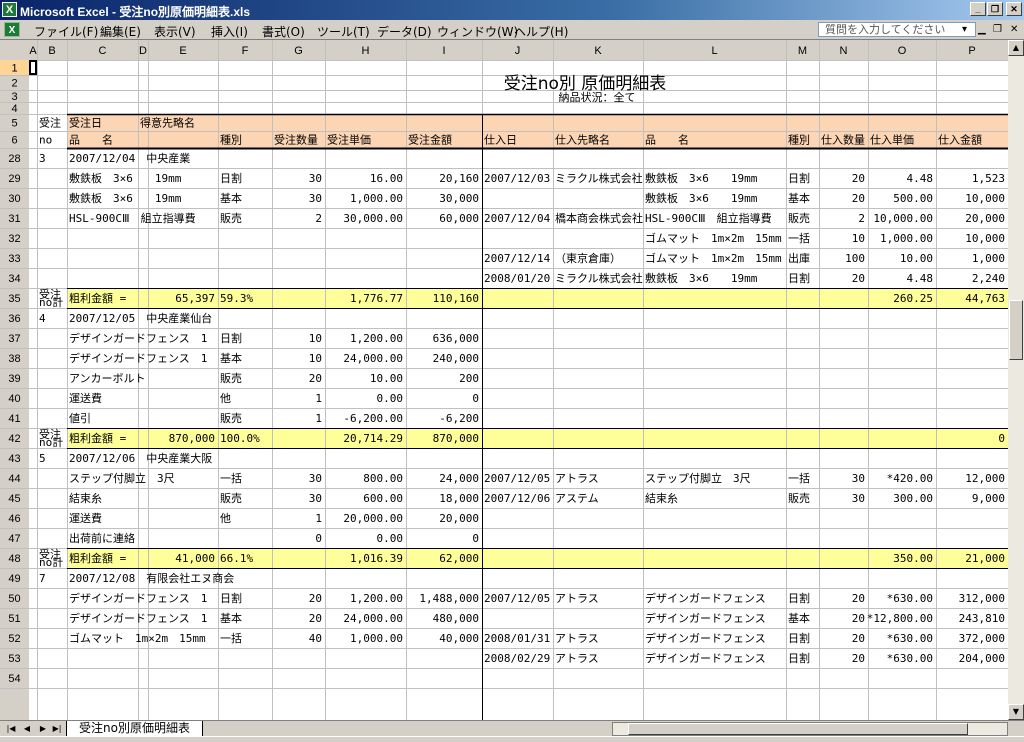 The image size is (1024, 742). Describe the element at coordinates (376, 638) in the screenshot. I see `cell-h: 1,000.00` at that location.